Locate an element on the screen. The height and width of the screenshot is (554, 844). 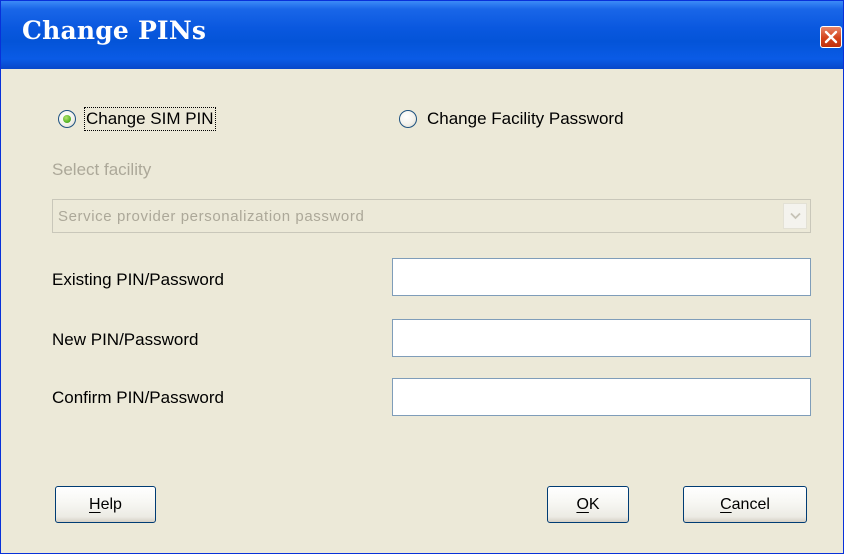
close-button is located at coordinates (831, 37).